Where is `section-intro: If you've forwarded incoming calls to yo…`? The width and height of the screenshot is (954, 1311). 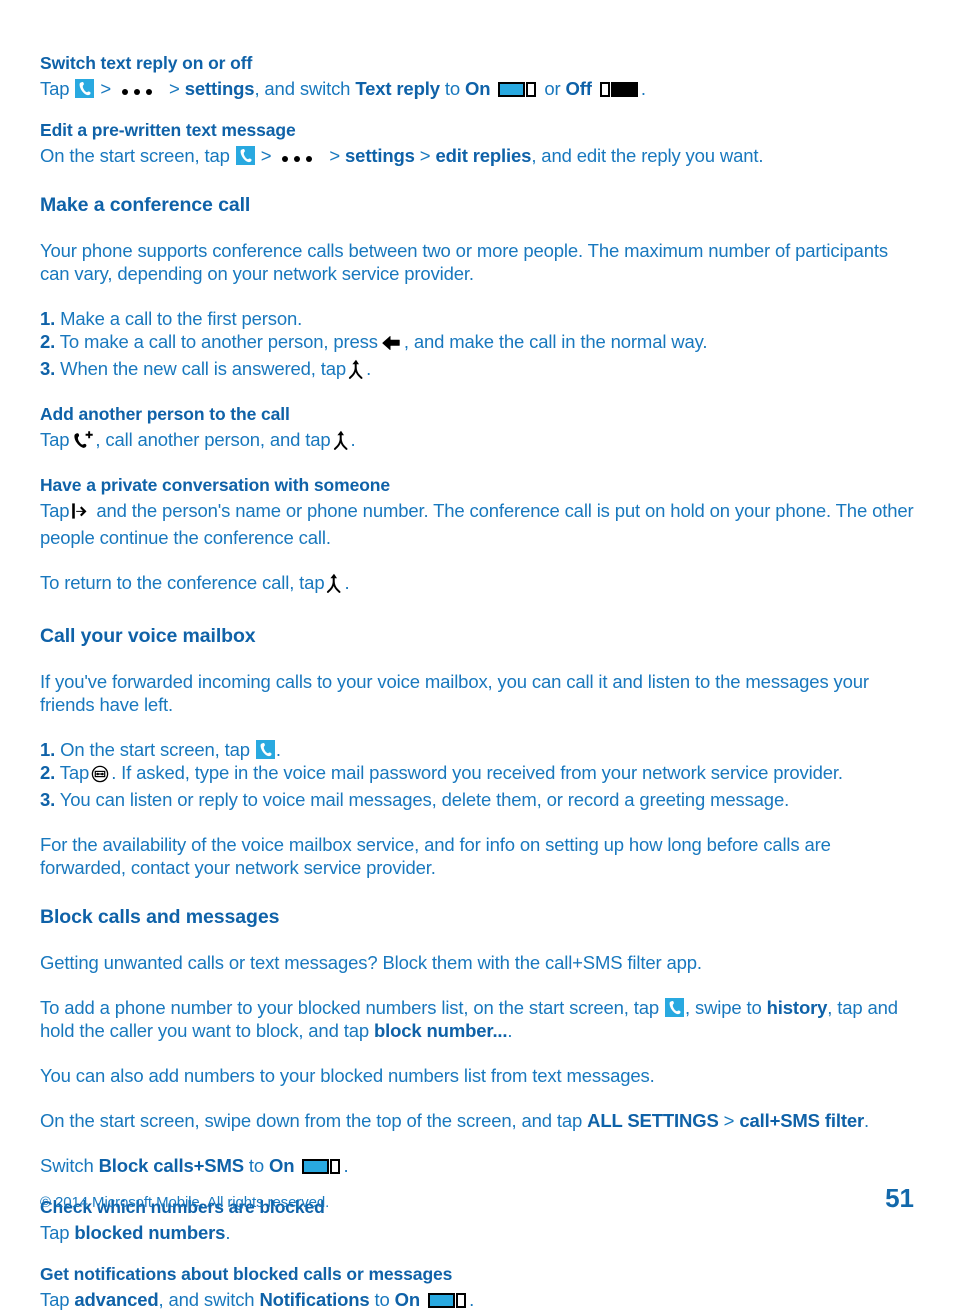 section-intro: If you've forwarded incoming calls to yo… is located at coordinates (454, 693).